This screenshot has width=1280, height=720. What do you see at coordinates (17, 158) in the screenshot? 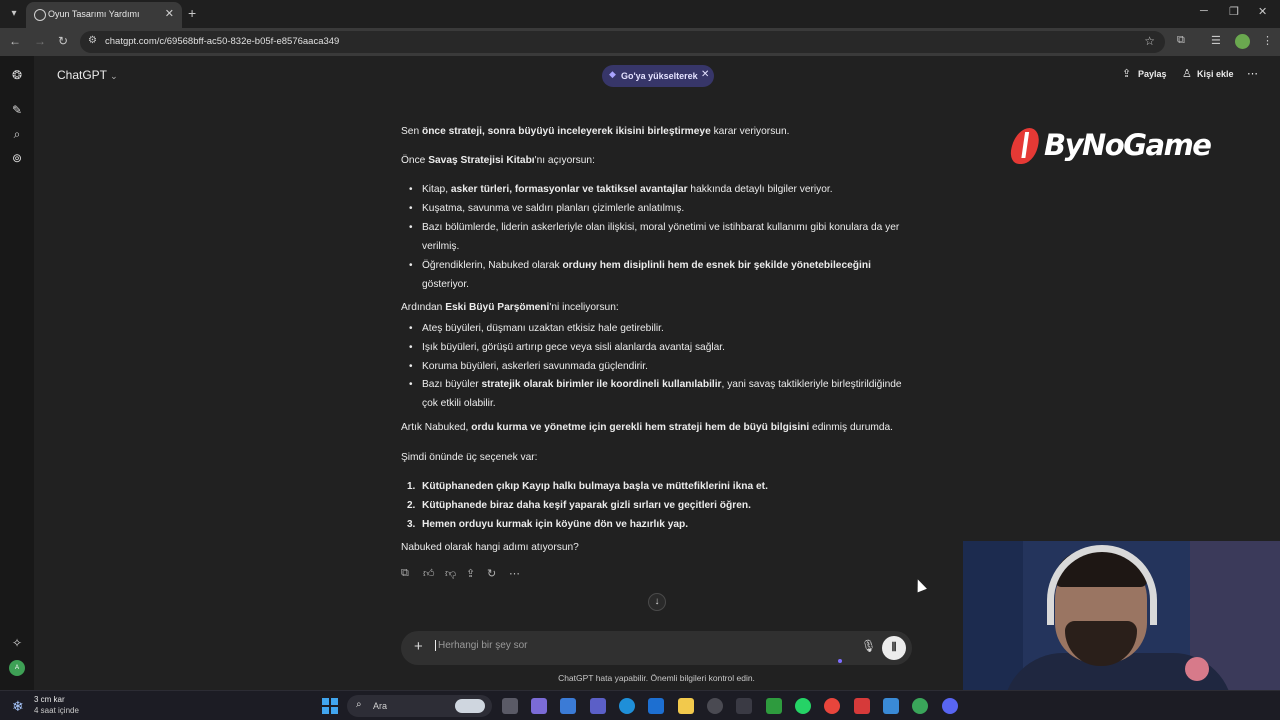
I see `library-icon: ⊚` at bounding box center [17, 158].